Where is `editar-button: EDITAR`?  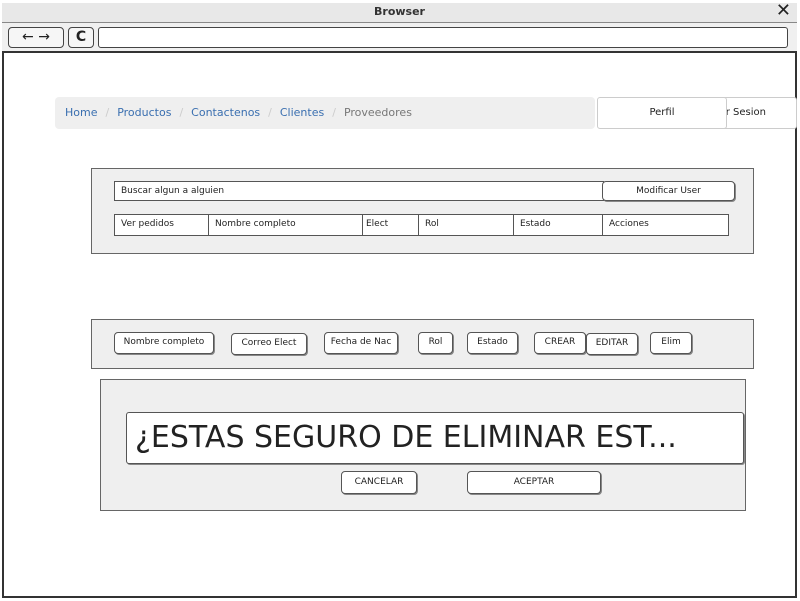
editar-button: EDITAR is located at coordinates (612, 344).